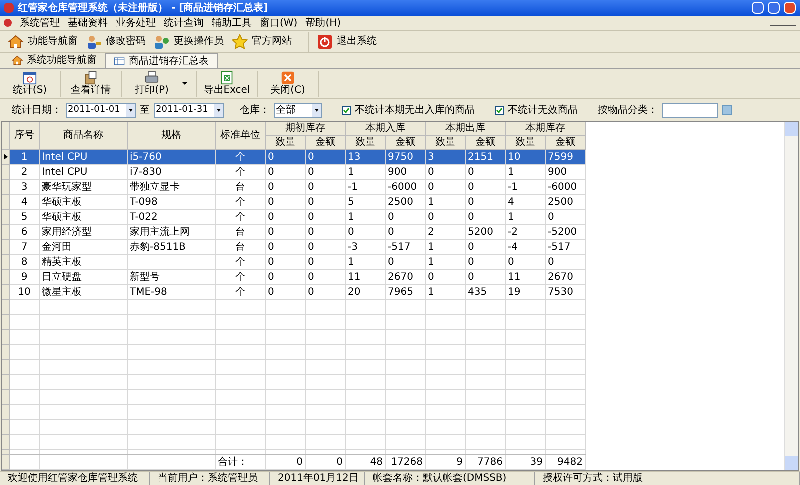  Describe the element at coordinates (486, 462) in the screenshot. I see `table-cell: 7786` at that location.